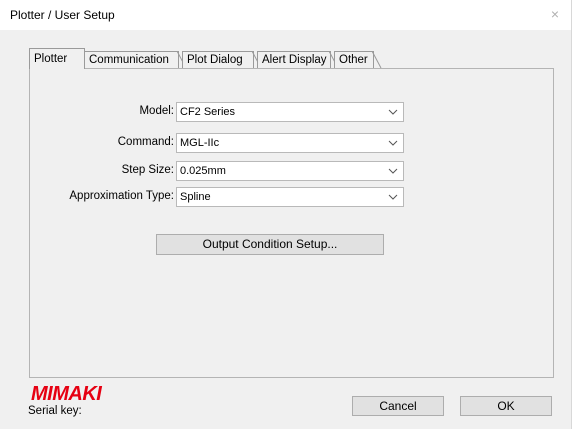 This screenshot has width=572, height=429. Describe the element at coordinates (208, 112) in the screenshot. I see `model-value: CF2 Series` at that location.